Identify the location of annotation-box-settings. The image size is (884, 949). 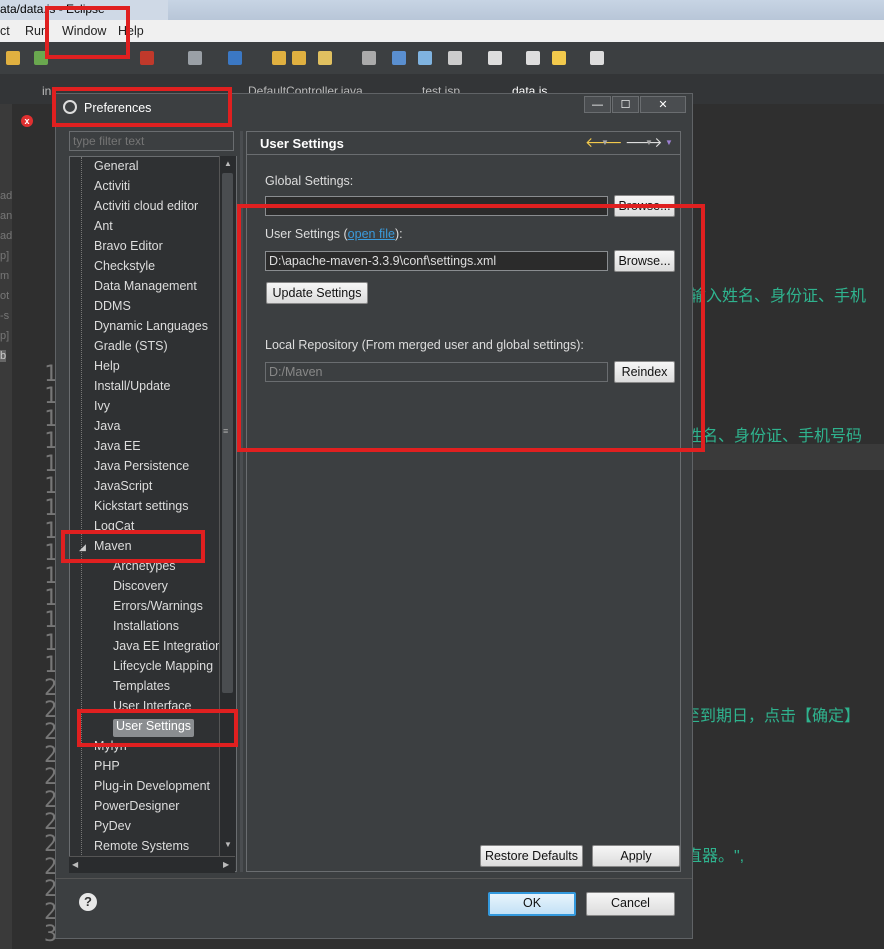
(471, 328).